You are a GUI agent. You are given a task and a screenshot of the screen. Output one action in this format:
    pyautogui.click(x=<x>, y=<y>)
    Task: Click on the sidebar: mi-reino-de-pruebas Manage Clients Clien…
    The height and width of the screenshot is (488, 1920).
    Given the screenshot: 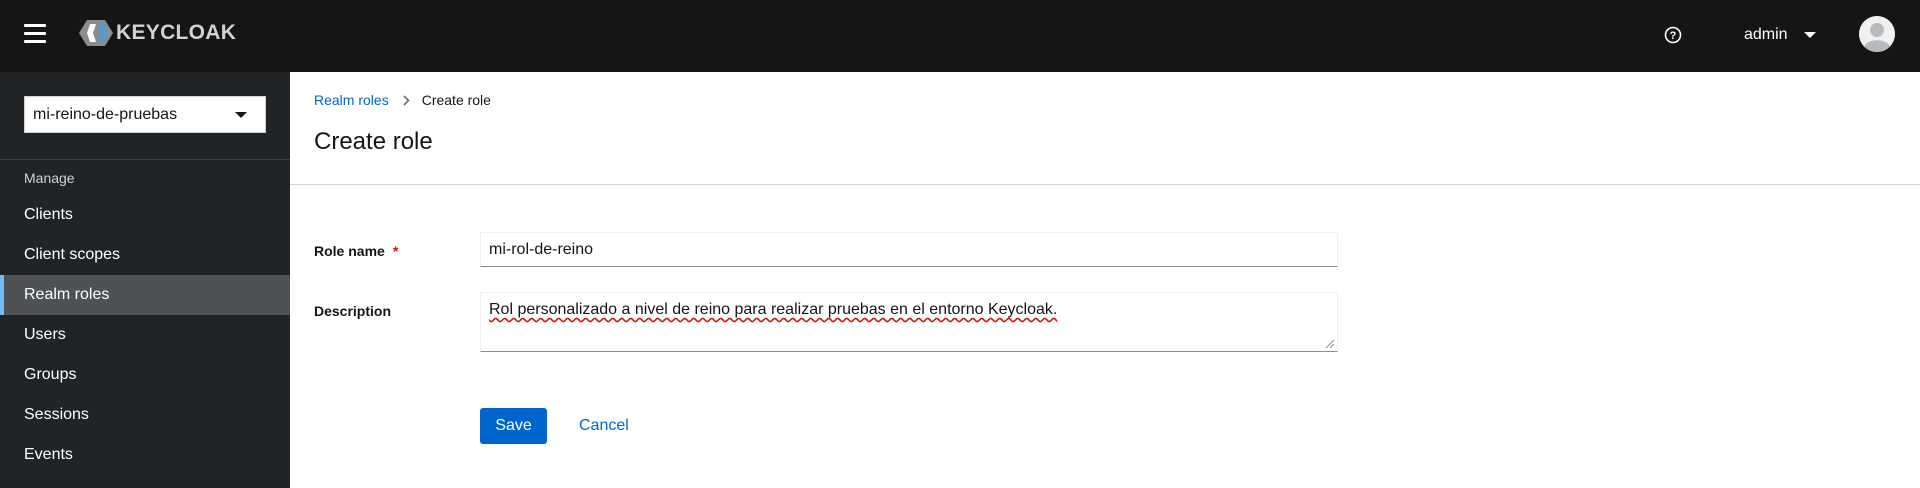 What is the action you would take?
    pyautogui.click(x=145, y=280)
    